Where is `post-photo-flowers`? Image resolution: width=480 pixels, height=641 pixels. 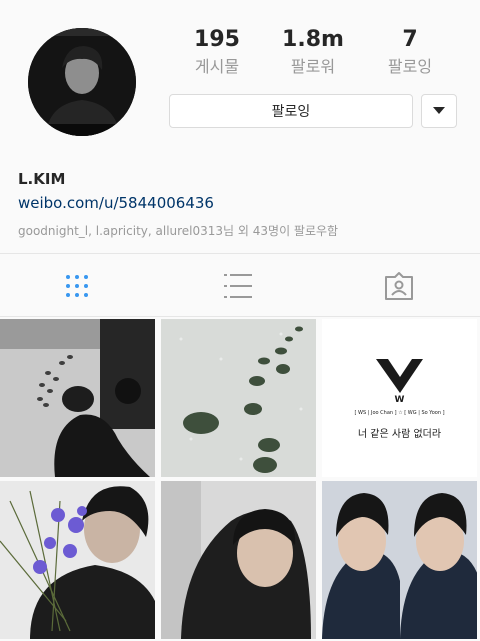 post-photo-flowers is located at coordinates (77, 560).